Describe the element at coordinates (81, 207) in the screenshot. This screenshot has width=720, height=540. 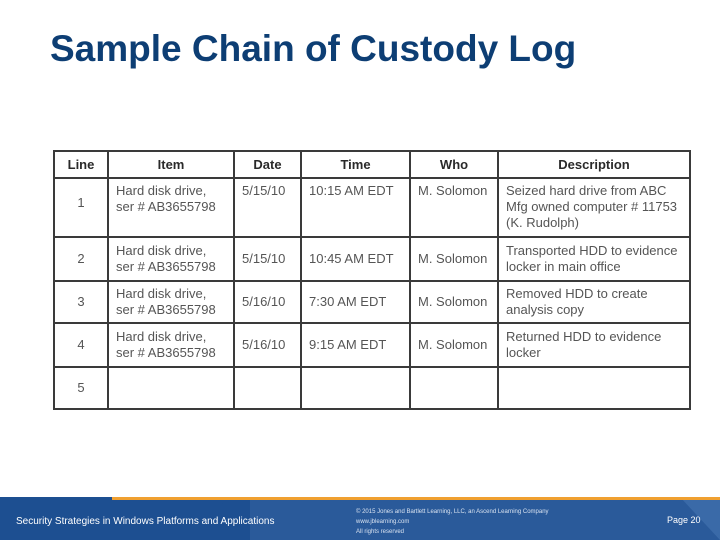
I see `line-cell: 1` at that location.